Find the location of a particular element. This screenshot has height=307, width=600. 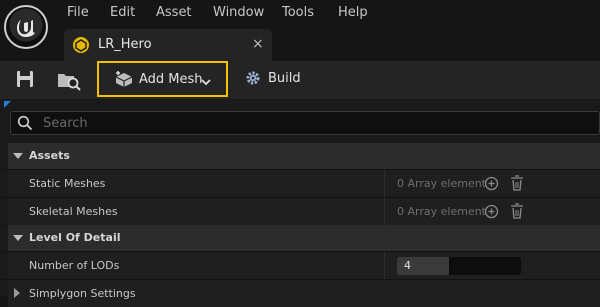

skeletal-meshes-label: Skeletal Meshes is located at coordinates (73, 211).